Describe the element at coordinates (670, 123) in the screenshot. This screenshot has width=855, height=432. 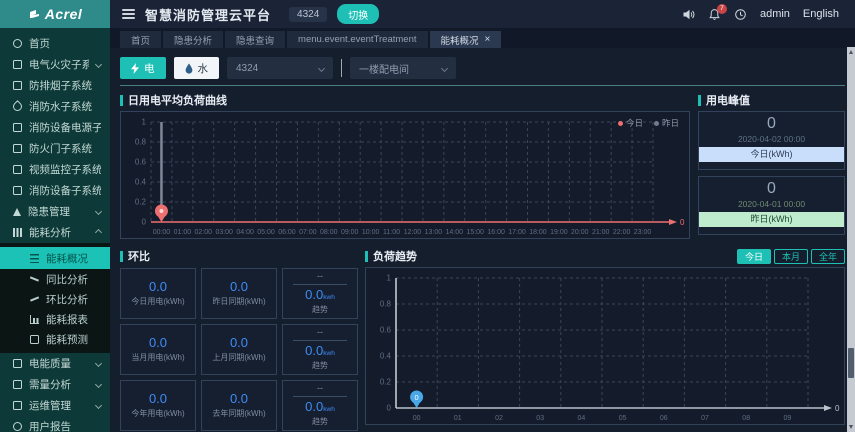
I see `legend-label: 昨日` at that location.